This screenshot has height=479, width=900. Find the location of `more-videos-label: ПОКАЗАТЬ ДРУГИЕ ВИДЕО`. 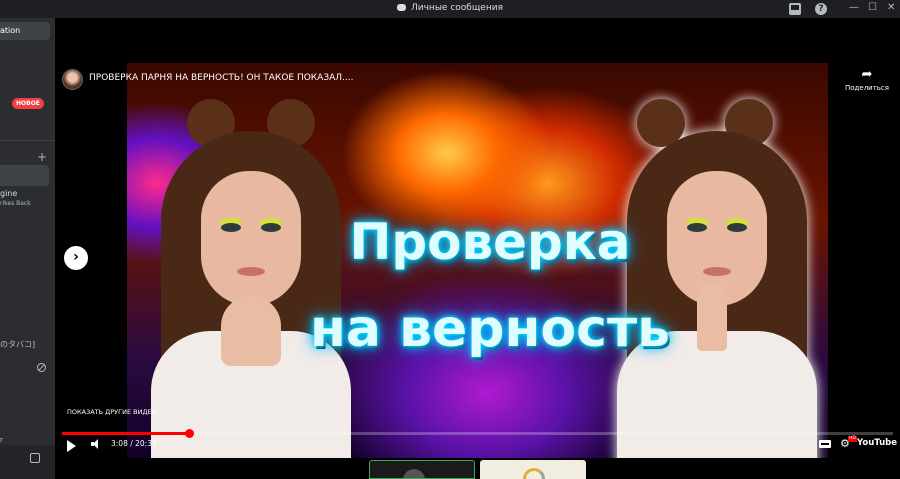

more-videos-label: ПОКАЗАТЬ ДРУГИЕ ВИДЕО is located at coordinates (112, 412).